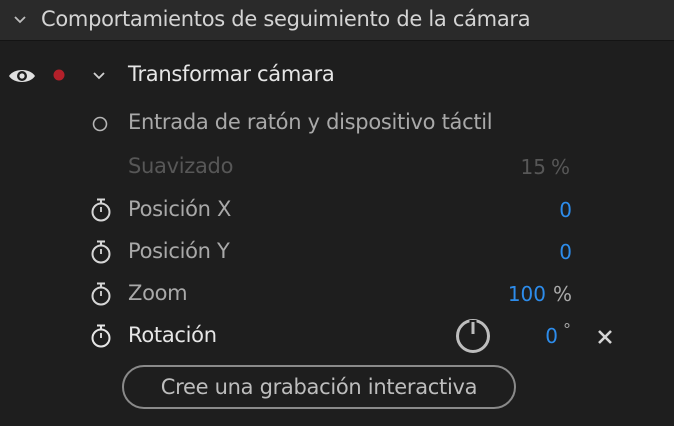 The height and width of the screenshot is (426, 674). I want to click on group-title: Transformar cámara, so click(231, 74).